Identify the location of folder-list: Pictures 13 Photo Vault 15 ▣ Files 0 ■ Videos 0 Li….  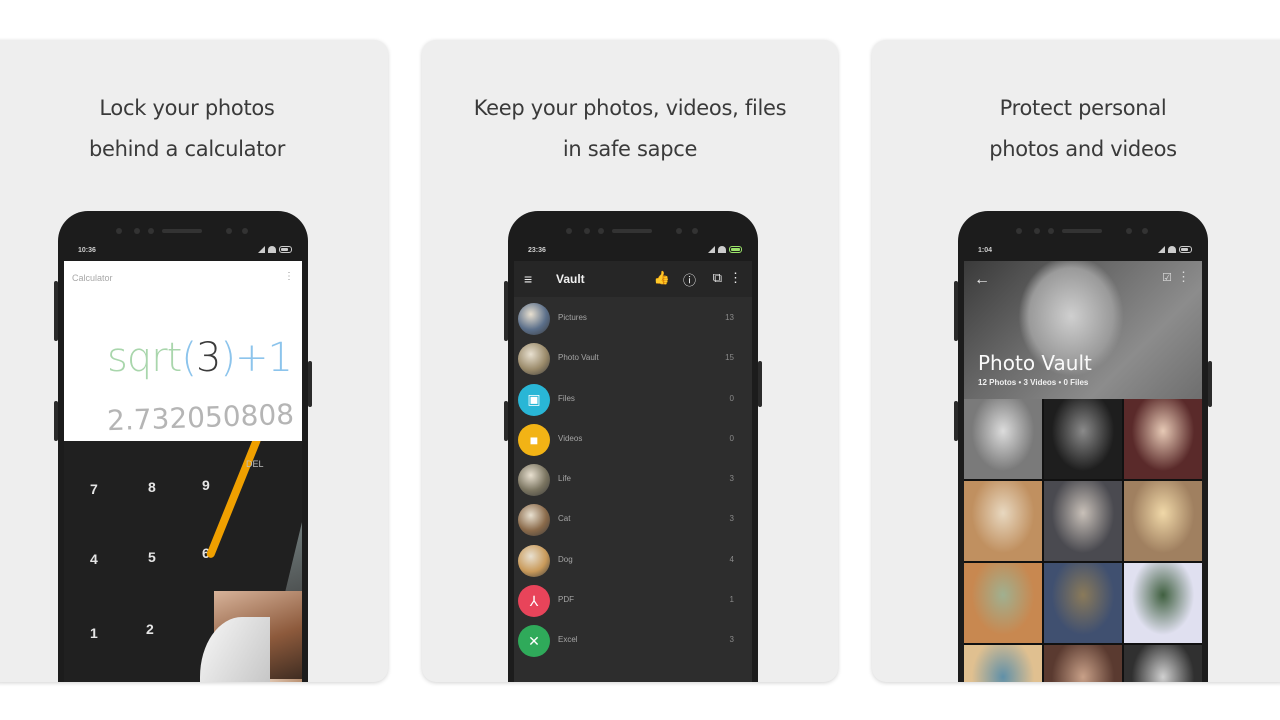
(633, 480).